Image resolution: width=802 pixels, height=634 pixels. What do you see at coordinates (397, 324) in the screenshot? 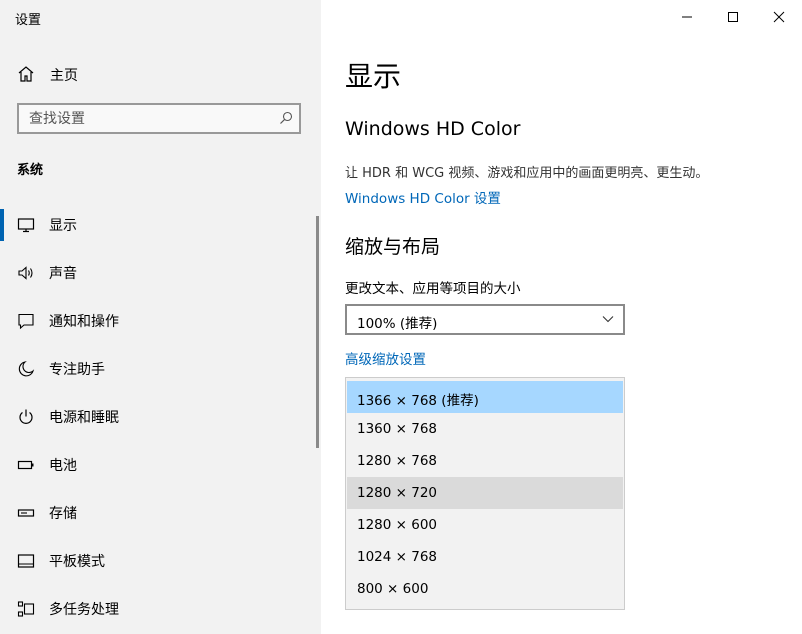
I see `scale-select-value: 100% (推荐)` at bounding box center [397, 324].